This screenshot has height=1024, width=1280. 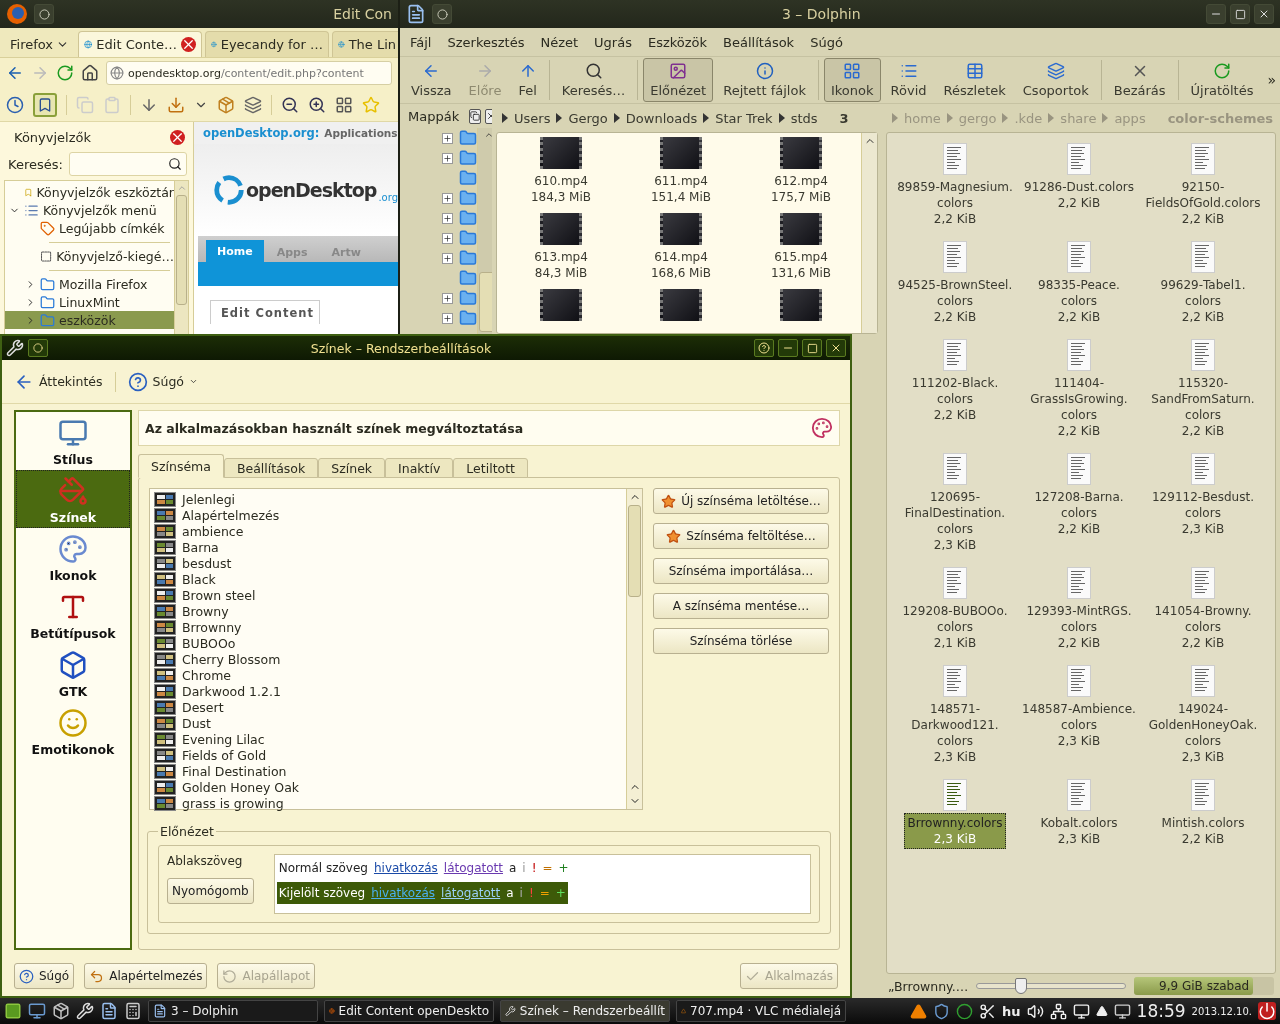 What do you see at coordinates (388, 675) in the screenshot?
I see `scheme-item: Chrome` at bounding box center [388, 675].